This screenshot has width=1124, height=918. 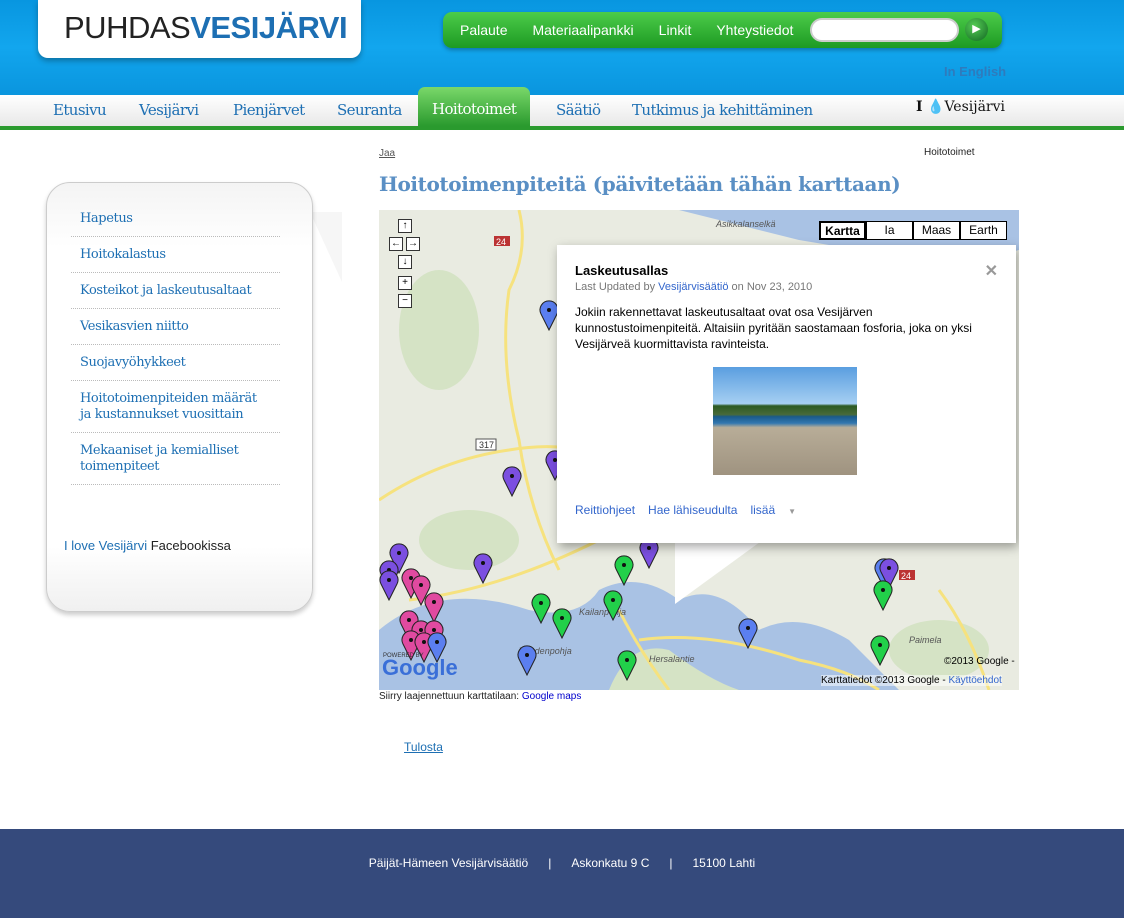 What do you see at coordinates (617, 287) in the screenshot?
I see `meta-prefix: Last Updated by` at bounding box center [617, 287].